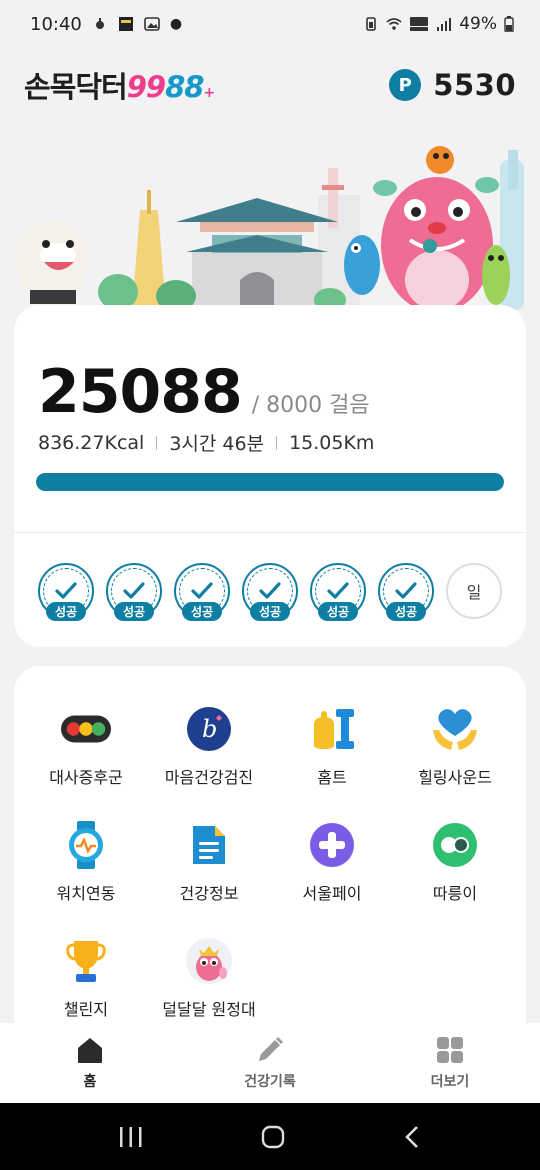 The height and width of the screenshot is (1170, 540). I want to click on svg-text: b, so click(209, 729).